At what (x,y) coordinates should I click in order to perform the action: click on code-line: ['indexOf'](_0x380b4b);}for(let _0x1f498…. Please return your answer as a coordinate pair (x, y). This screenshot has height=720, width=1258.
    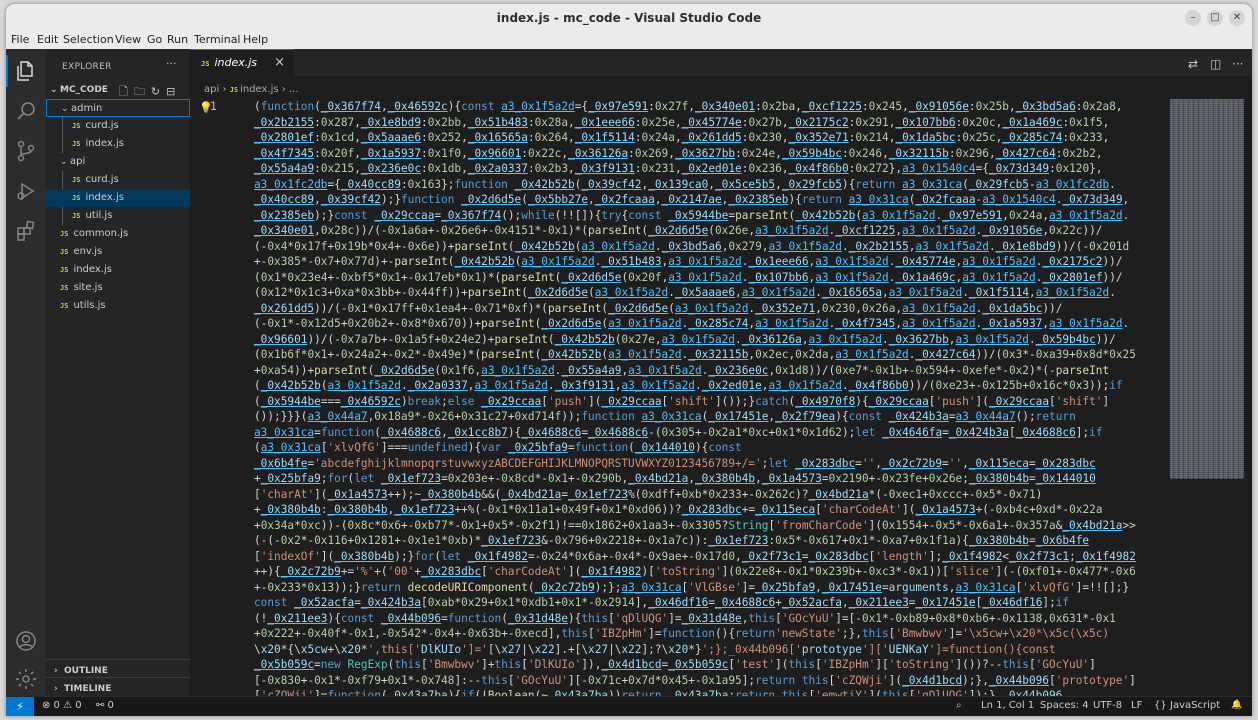
    Looking at the image, I should click on (710, 557).